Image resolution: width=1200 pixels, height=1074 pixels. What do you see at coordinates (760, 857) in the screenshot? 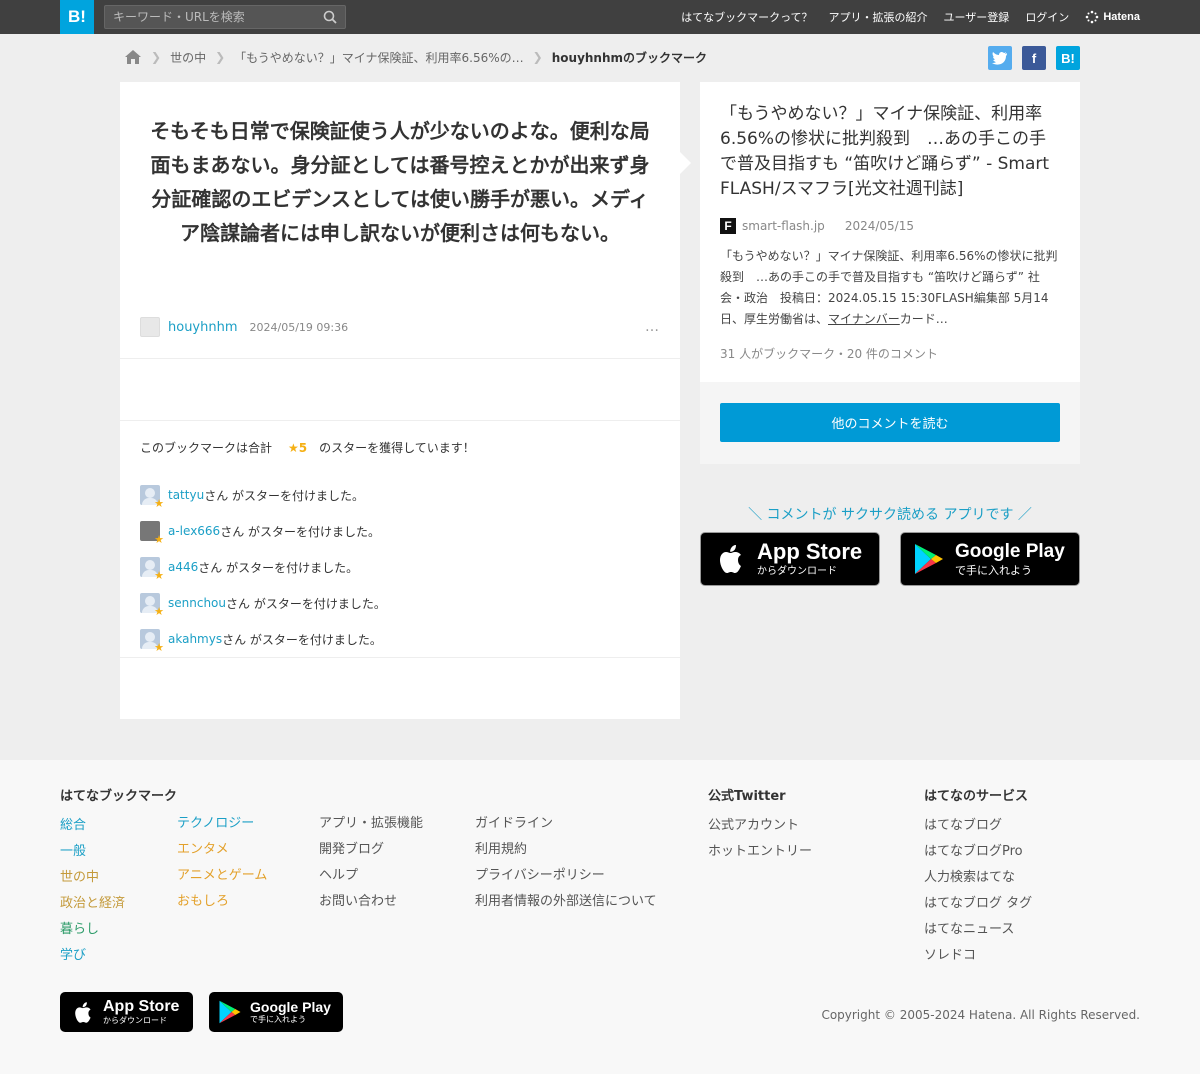
I see `footer-twitter-hotentry: ホットエントリー` at bounding box center [760, 857].